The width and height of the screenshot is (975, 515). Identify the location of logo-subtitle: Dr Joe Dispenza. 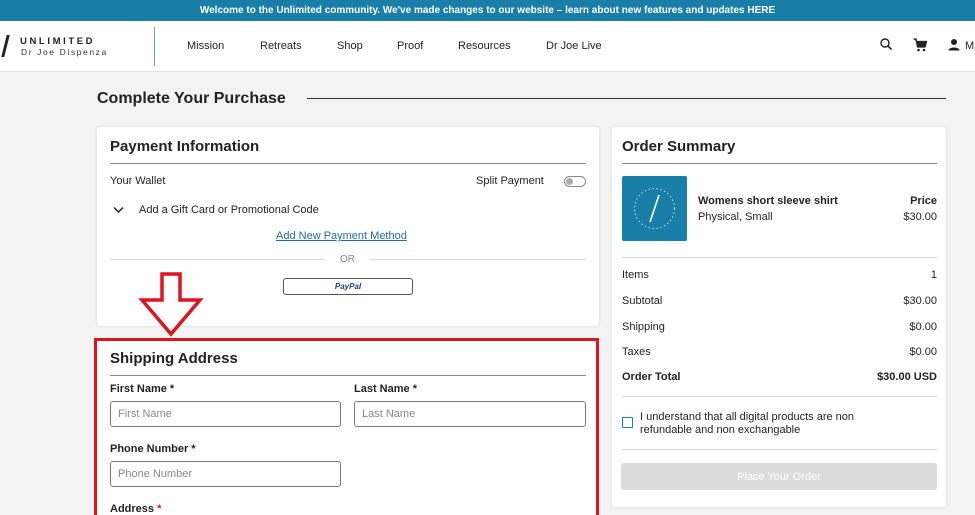
(64, 52).